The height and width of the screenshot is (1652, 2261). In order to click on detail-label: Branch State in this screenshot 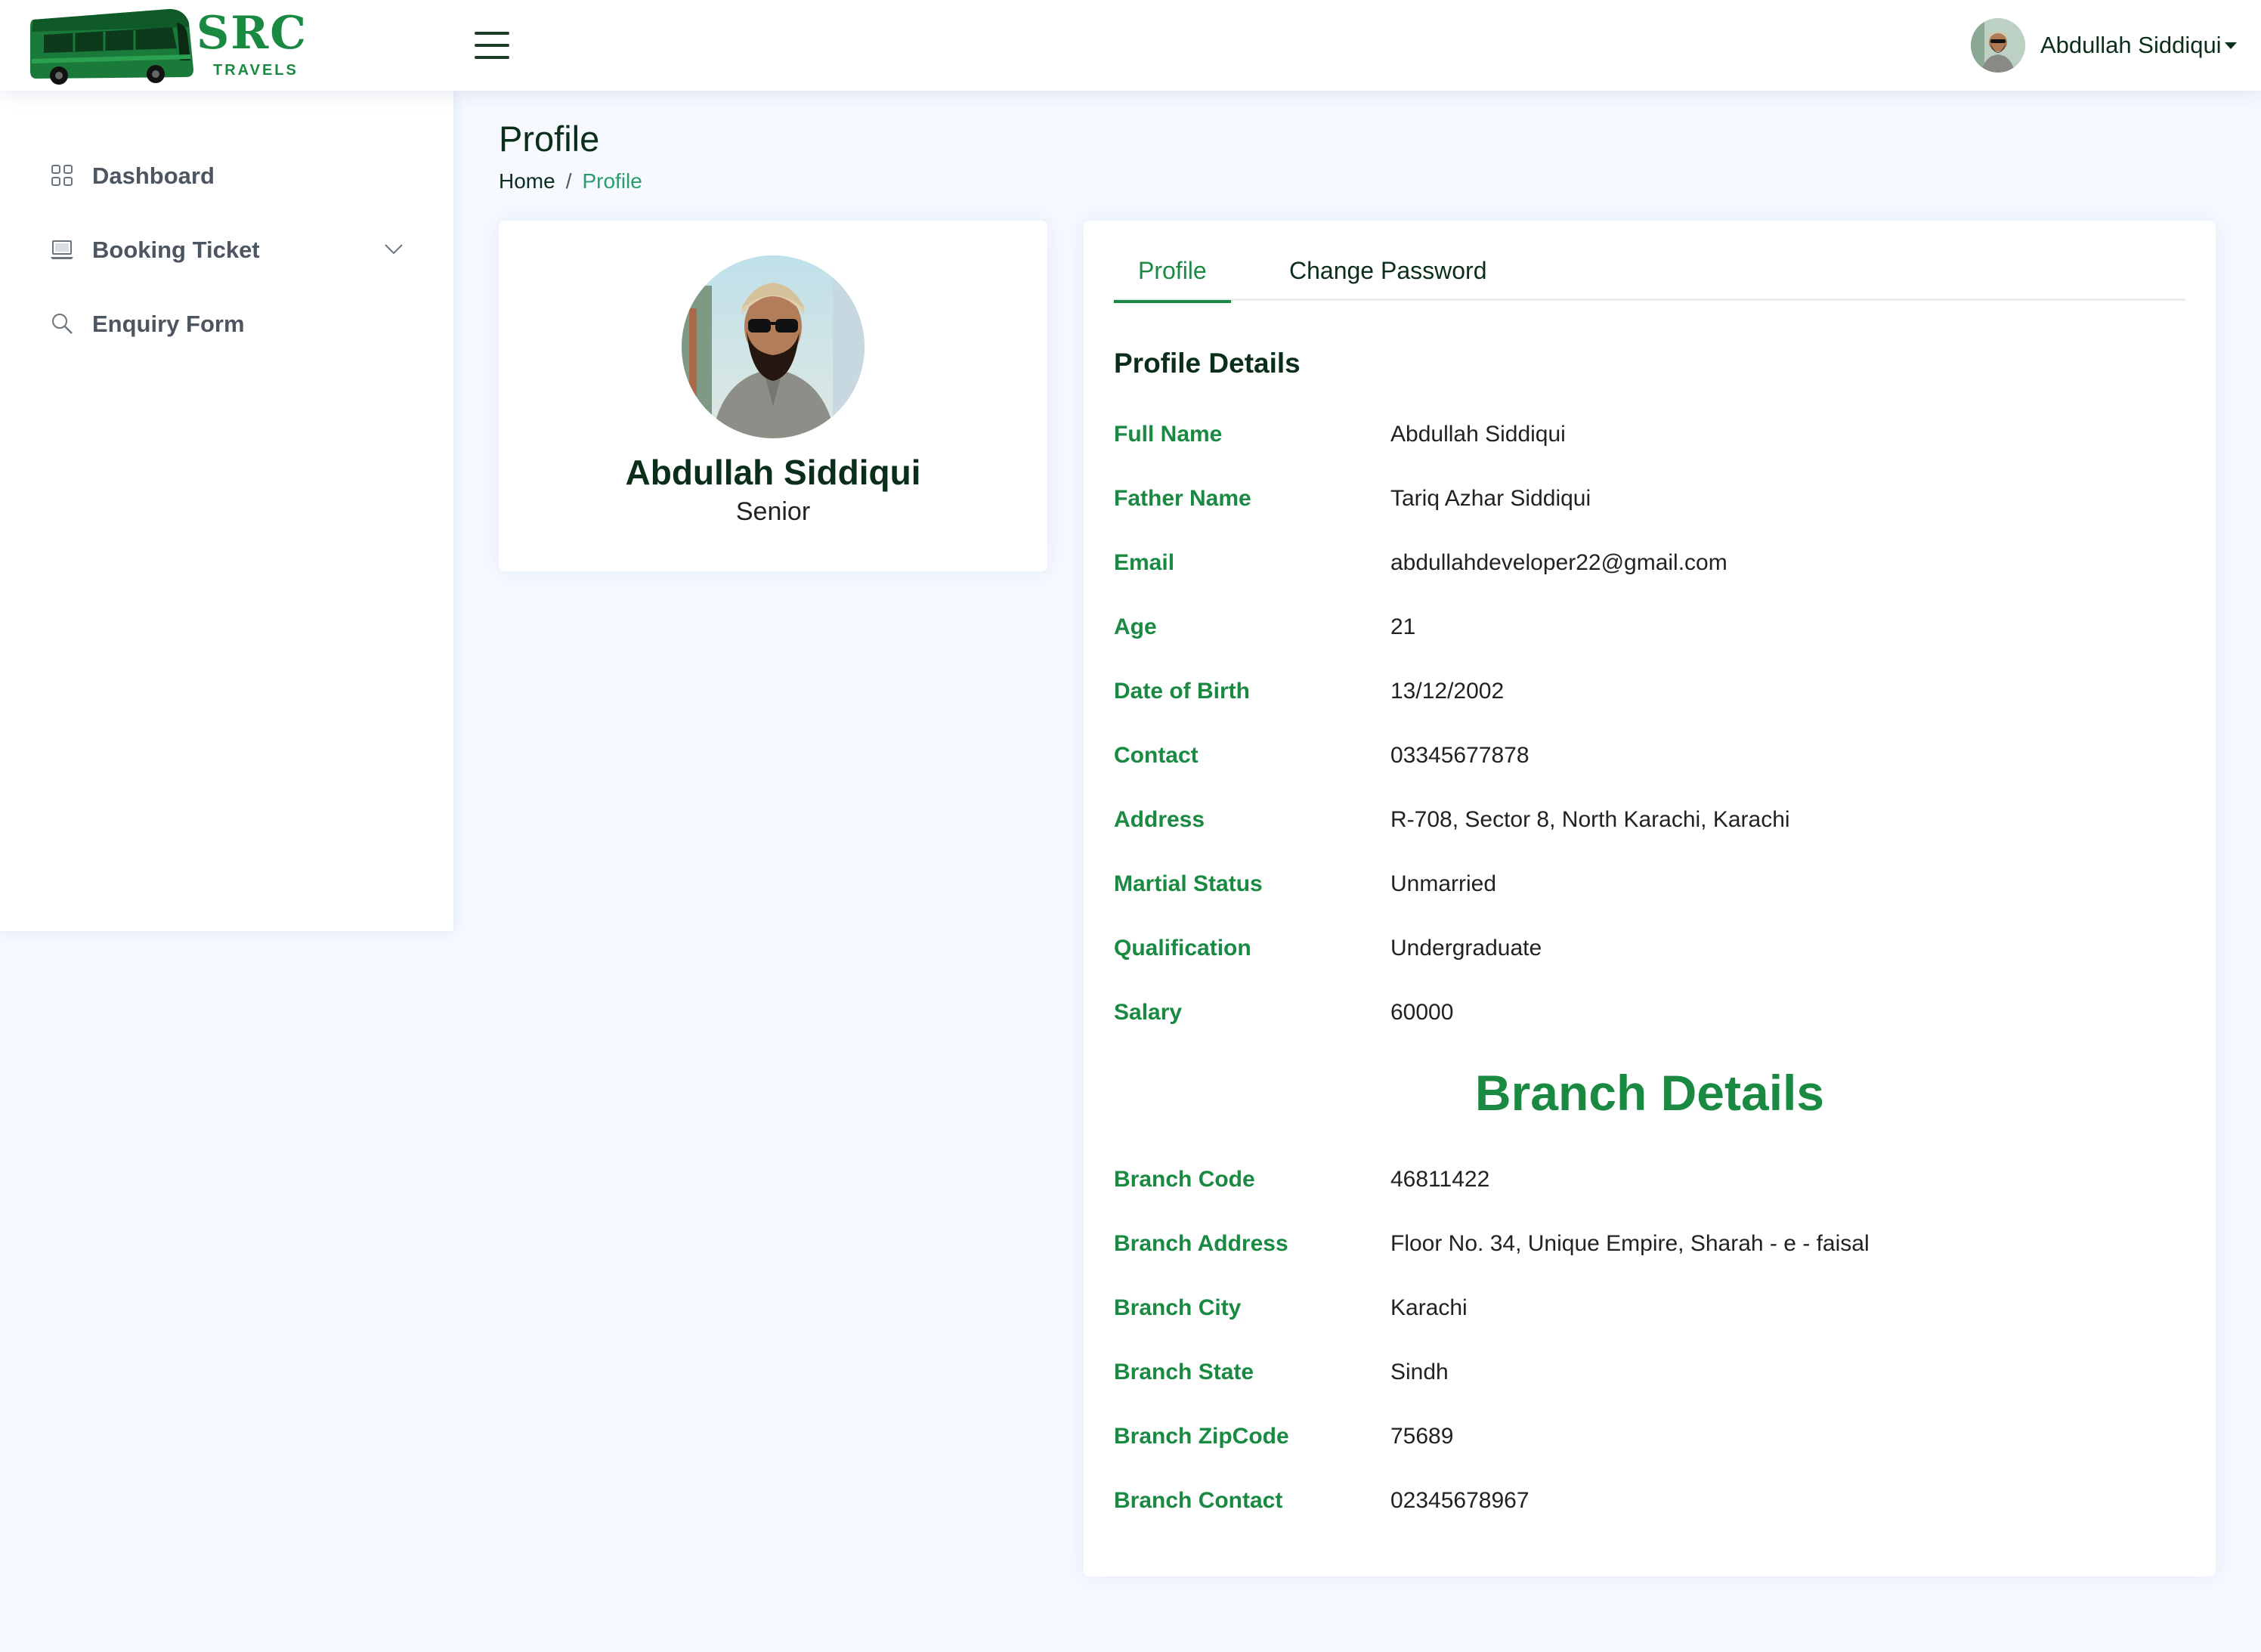, I will do `click(1184, 1372)`.